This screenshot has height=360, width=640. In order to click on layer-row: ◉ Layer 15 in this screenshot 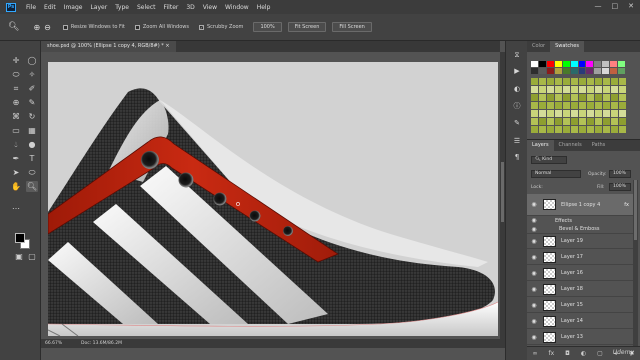, I will do `click(580, 305)`.